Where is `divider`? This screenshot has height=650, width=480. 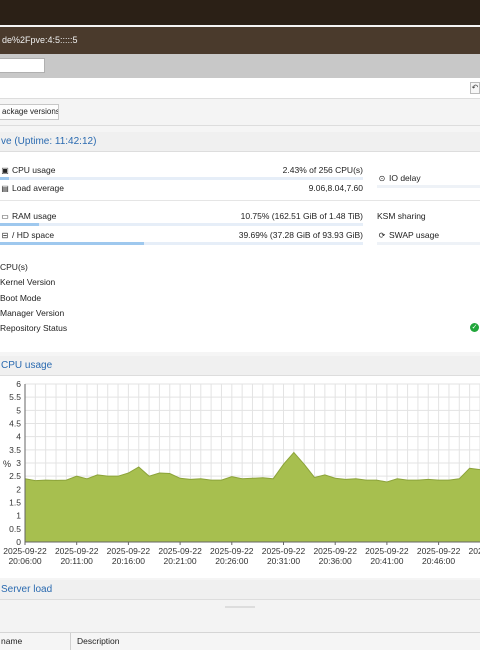 divider is located at coordinates (240, 200).